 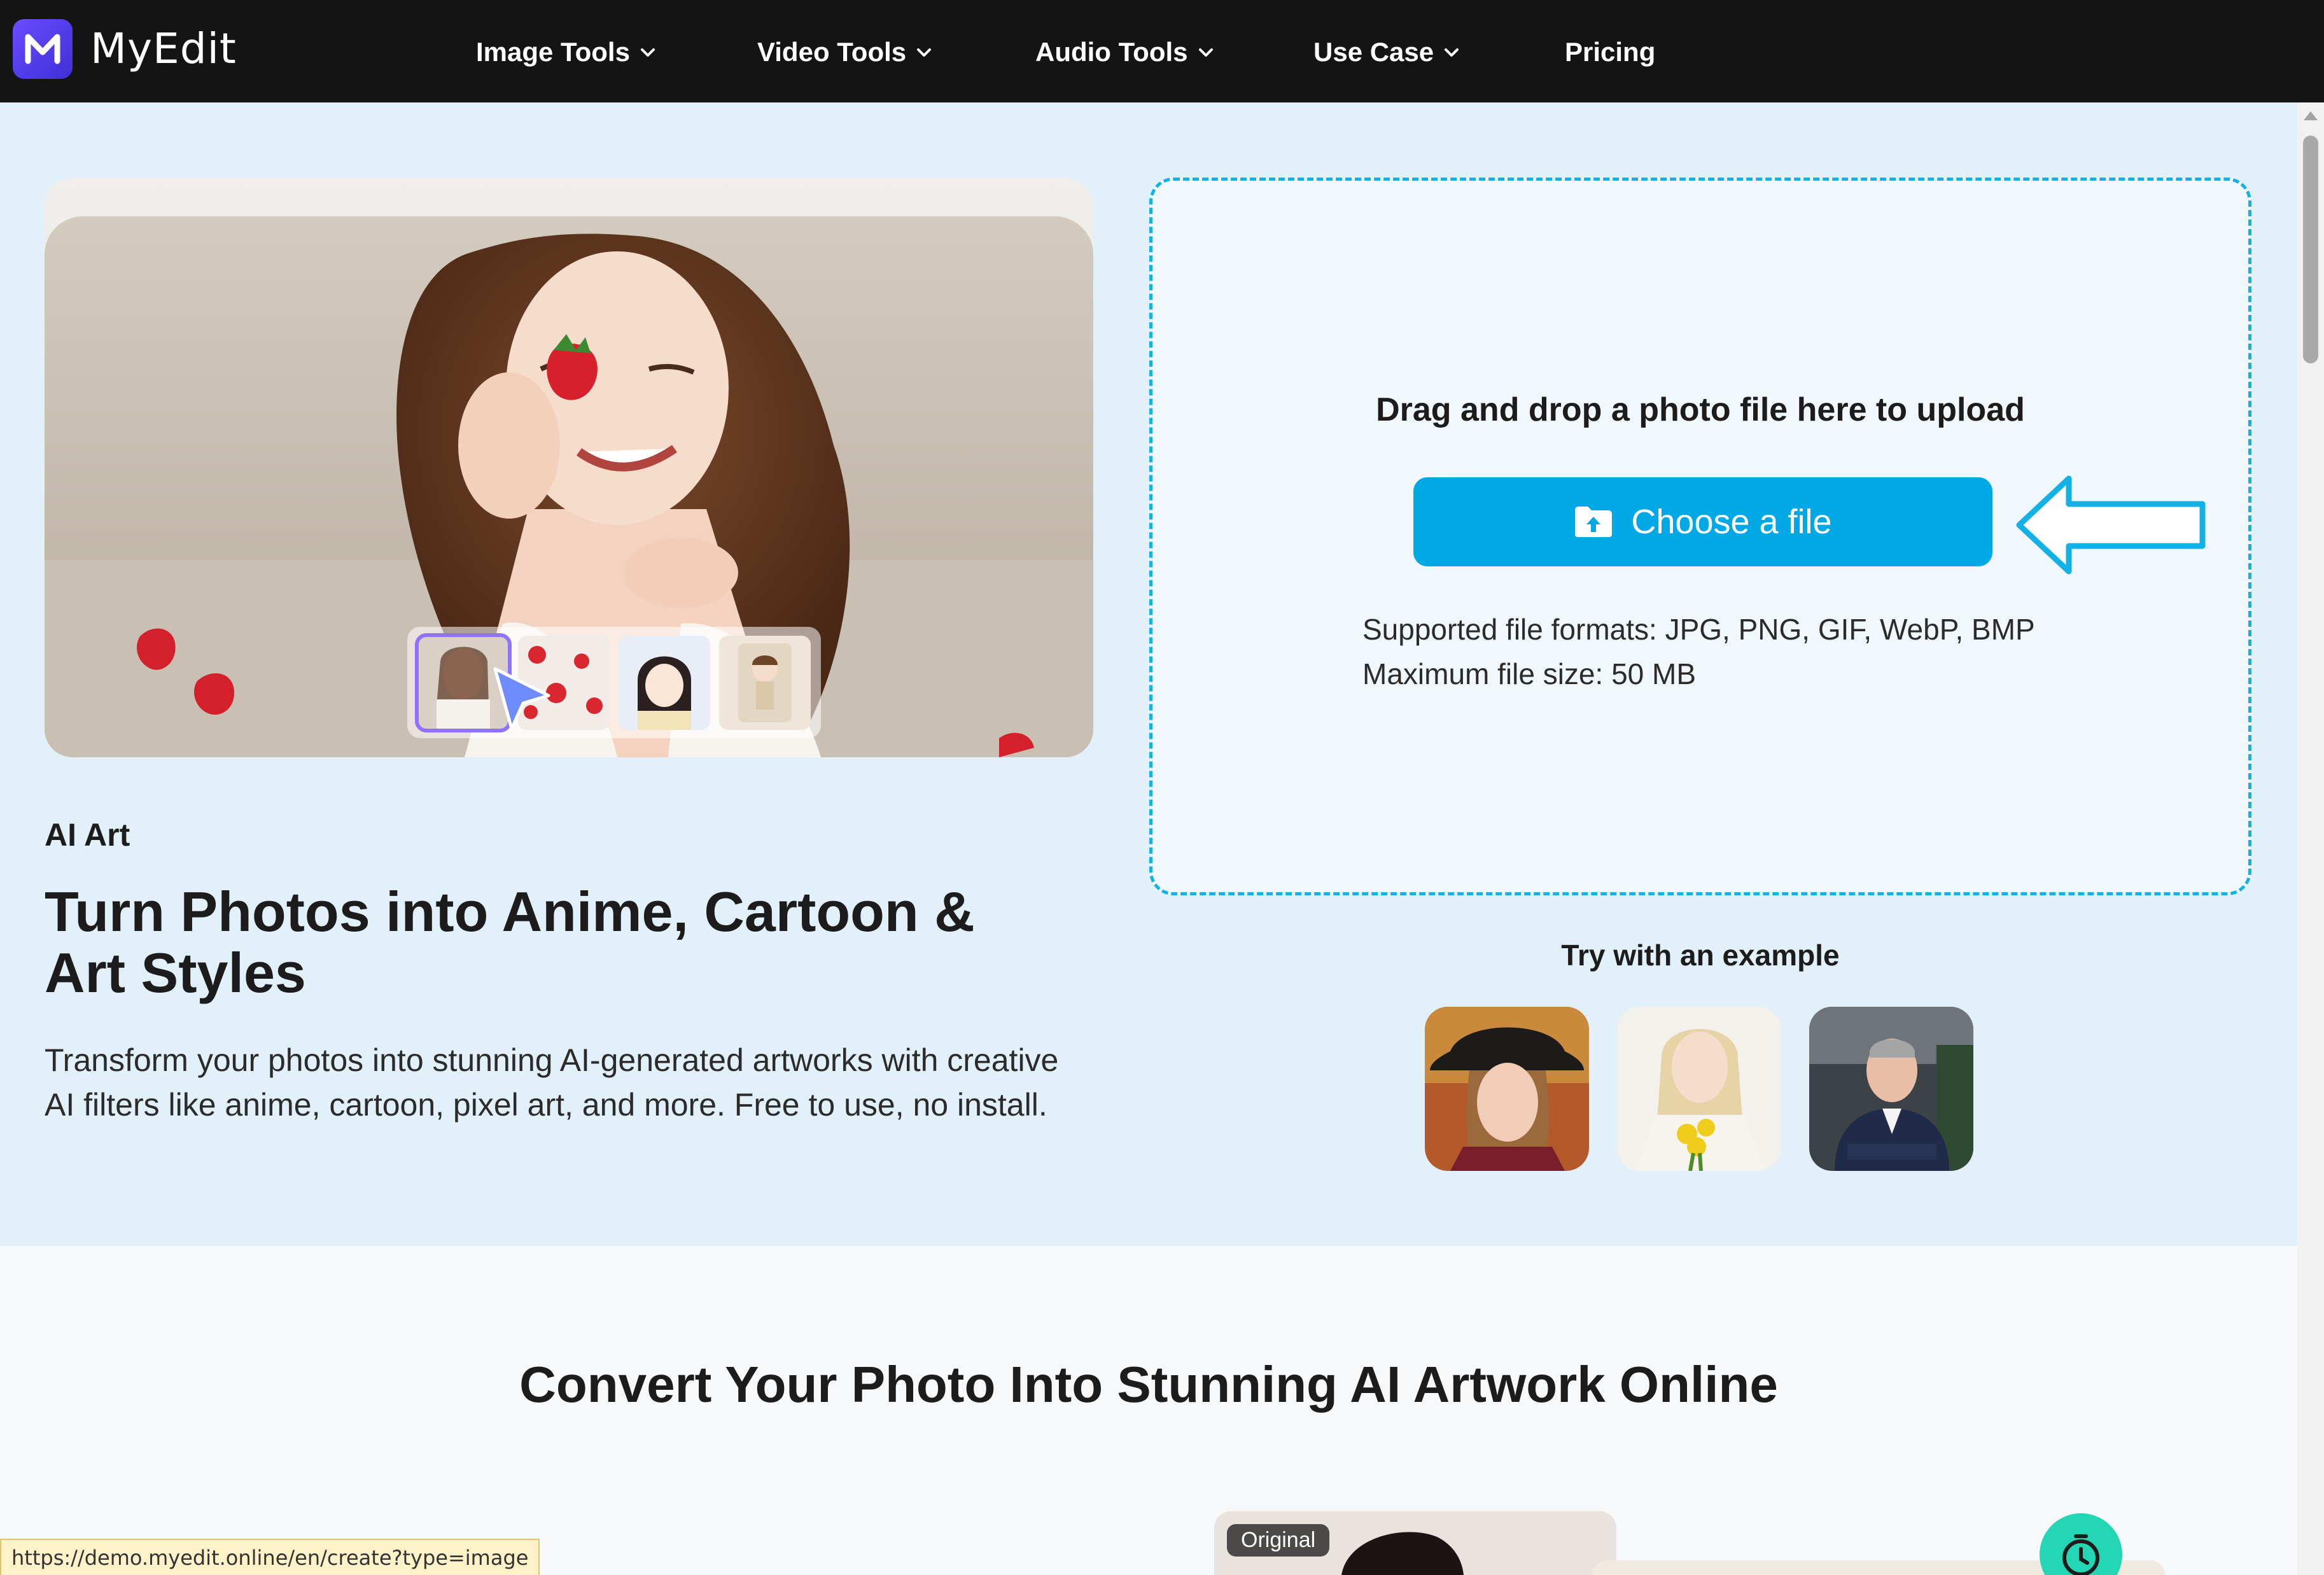 What do you see at coordinates (765, 682) in the screenshot?
I see `style-thumb-doll` at bounding box center [765, 682].